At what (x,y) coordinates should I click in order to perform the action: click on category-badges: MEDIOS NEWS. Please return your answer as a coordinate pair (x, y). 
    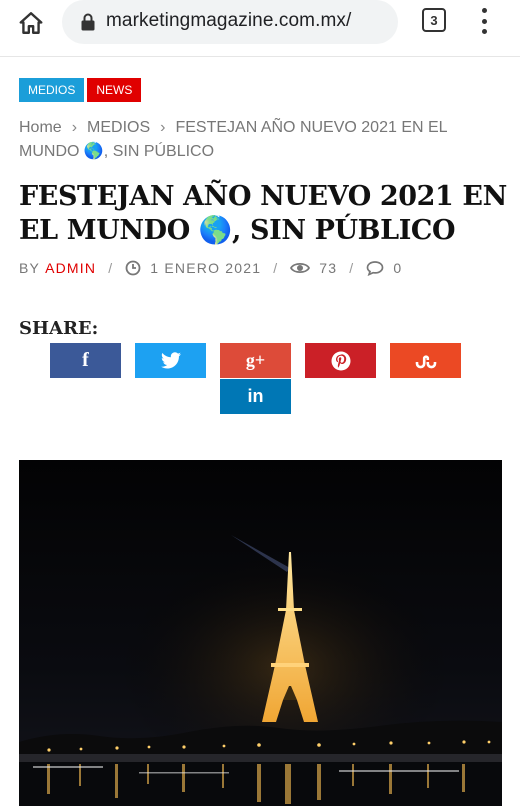
    Looking at the image, I should click on (80, 90).